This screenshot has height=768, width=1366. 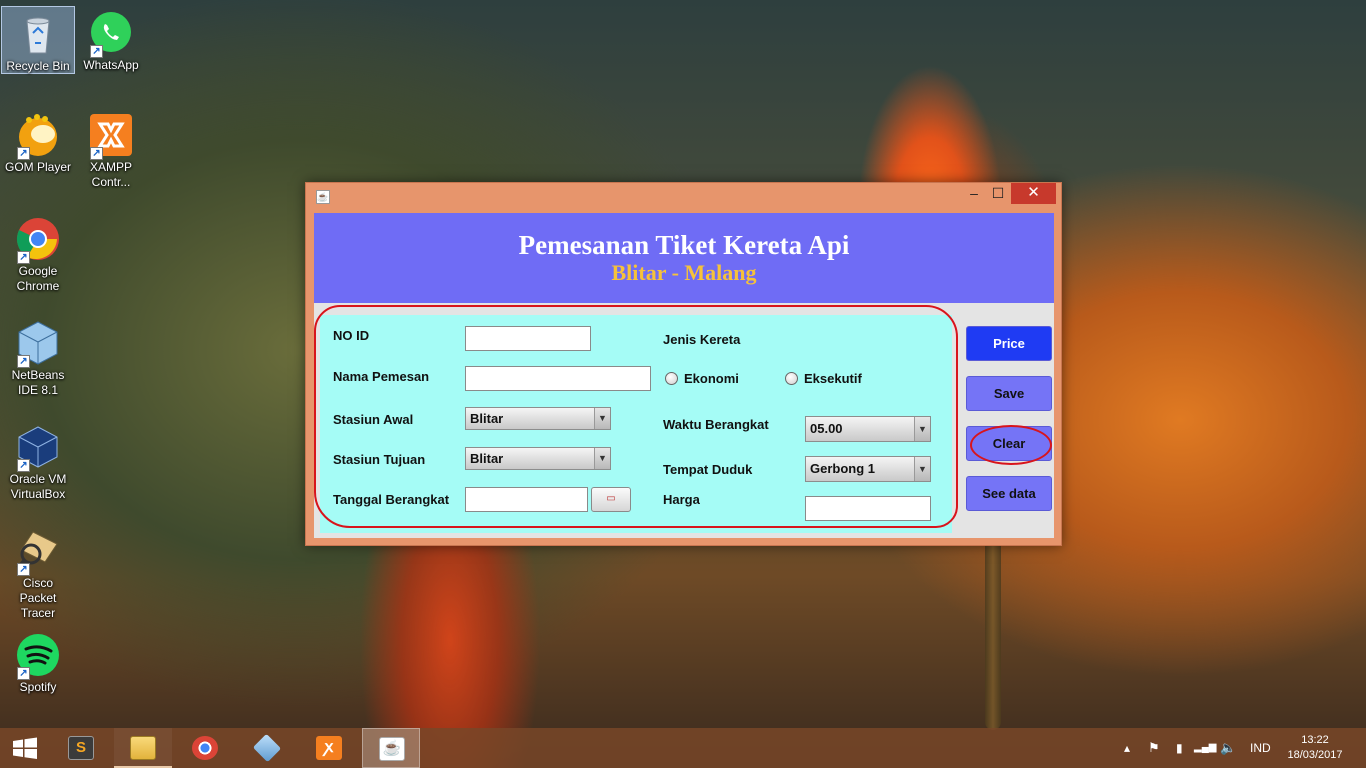 What do you see at coordinates (716, 424) in the screenshot?
I see `waktu-berangkat-label: Waktu Berangkat` at bounding box center [716, 424].